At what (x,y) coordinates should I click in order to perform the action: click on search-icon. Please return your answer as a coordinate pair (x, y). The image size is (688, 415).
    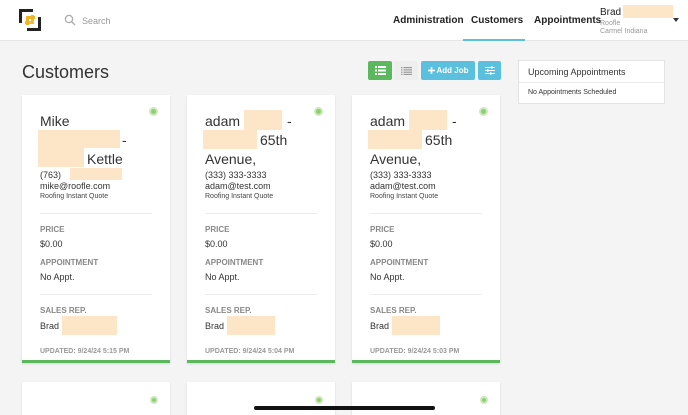
    Looking at the image, I should click on (70, 20).